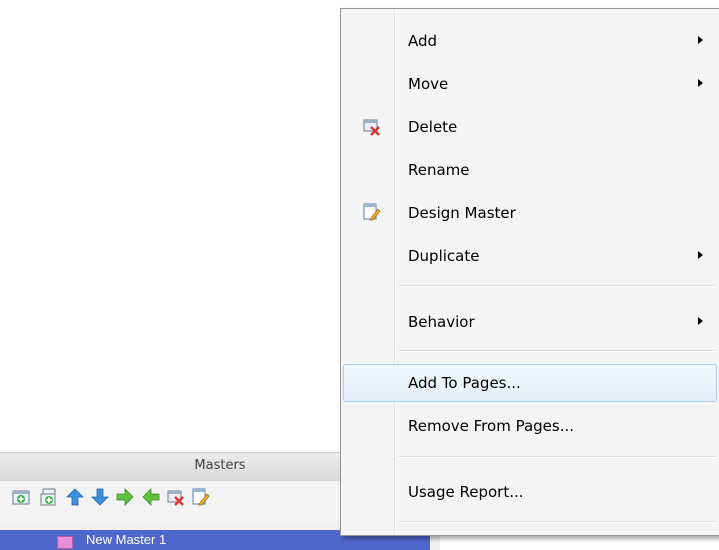  What do you see at coordinates (125, 497) in the screenshot?
I see `indent-right-icon` at bounding box center [125, 497].